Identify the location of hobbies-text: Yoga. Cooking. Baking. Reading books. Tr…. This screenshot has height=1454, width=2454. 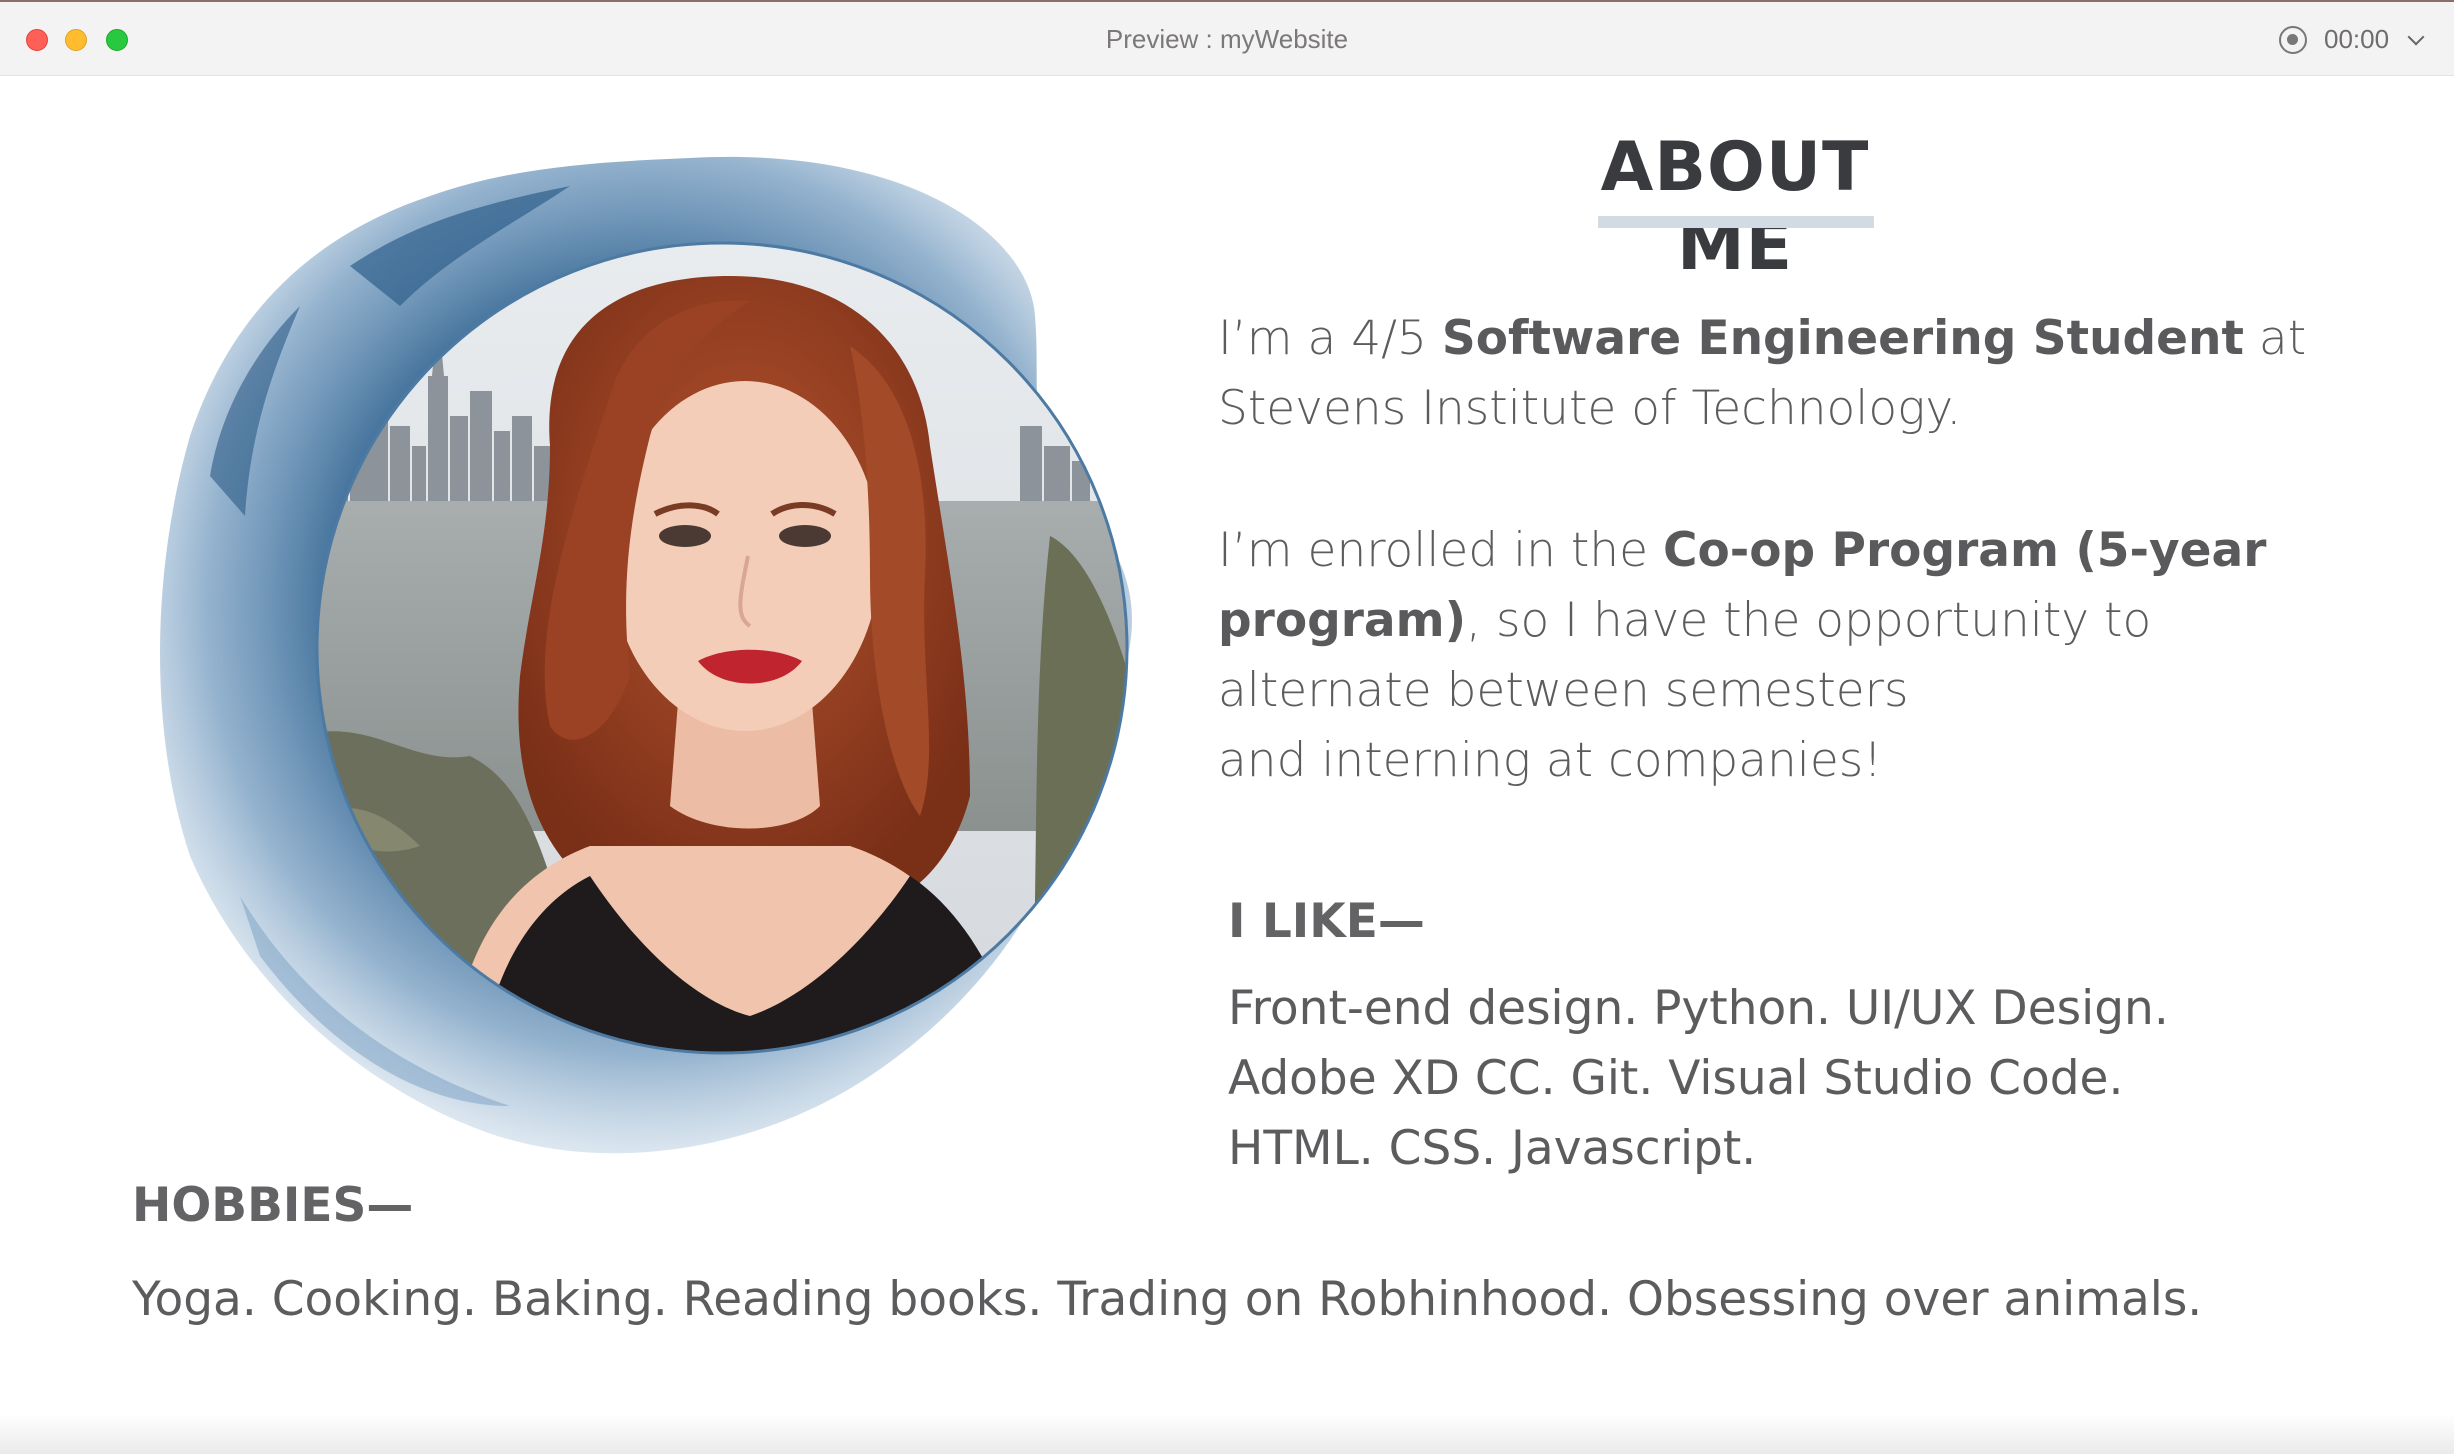
(1167, 1299).